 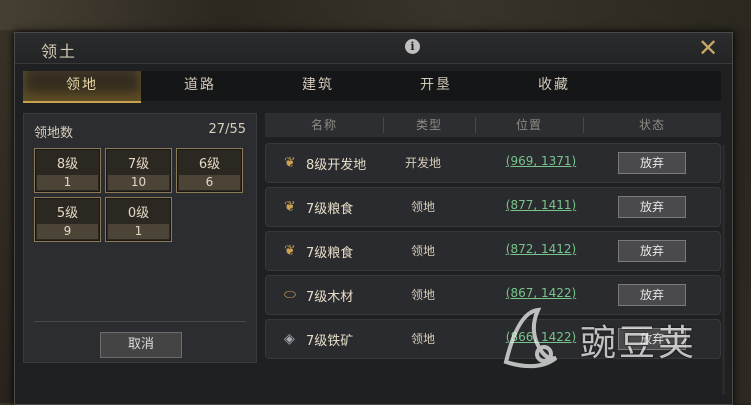 I want to click on level-name: 6级, so click(x=209, y=164).